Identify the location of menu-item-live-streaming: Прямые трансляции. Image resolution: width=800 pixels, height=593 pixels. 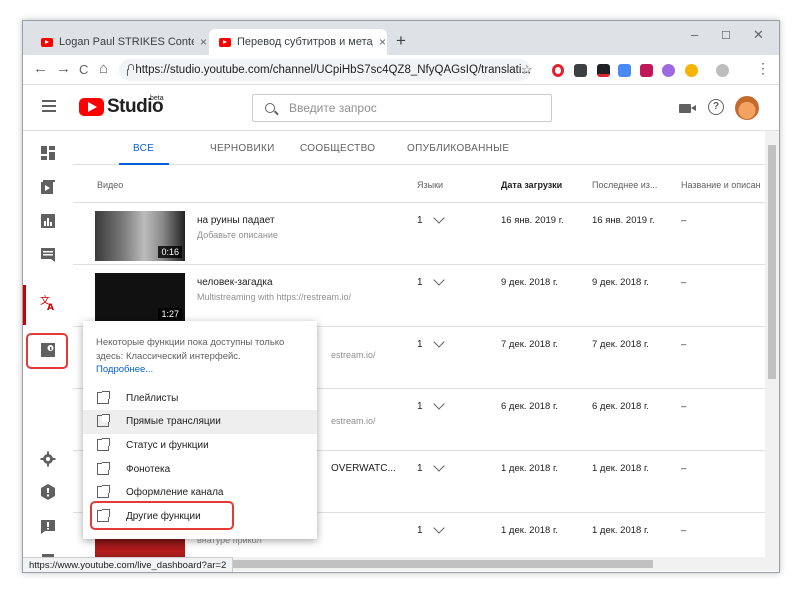
(200, 422).